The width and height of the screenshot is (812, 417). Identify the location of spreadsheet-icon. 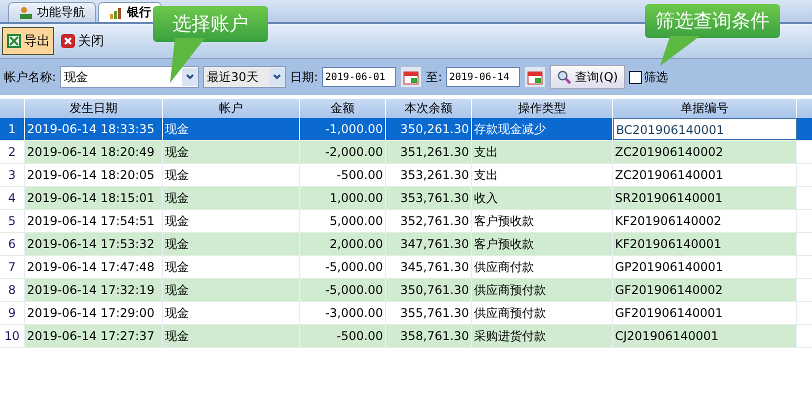
(14, 41).